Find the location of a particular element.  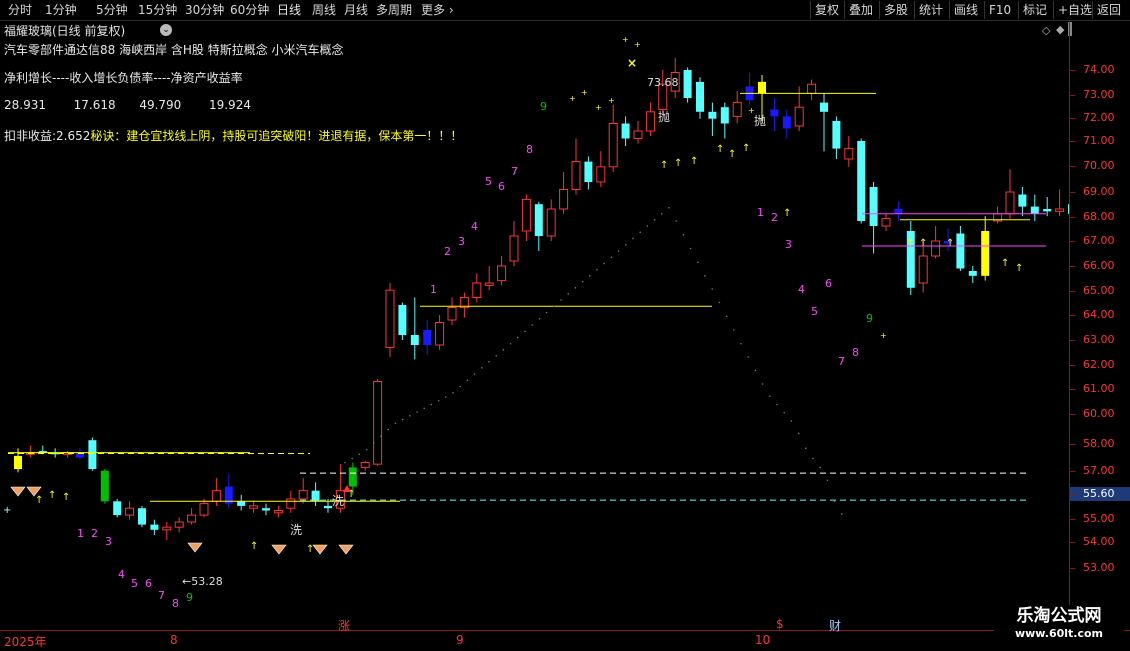

price-tick: 60.00 is located at coordinates (1100, 414).